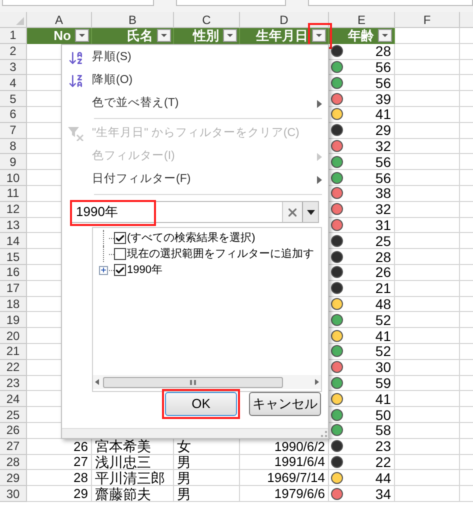 This screenshot has width=473, height=508. Describe the element at coordinates (13, 98) in the screenshot. I see `row-number: 5` at that location.